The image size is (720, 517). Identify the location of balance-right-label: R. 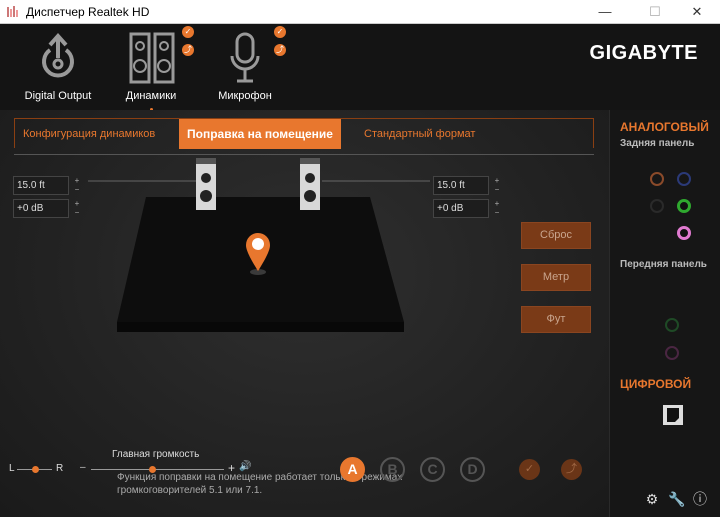
(60, 468).